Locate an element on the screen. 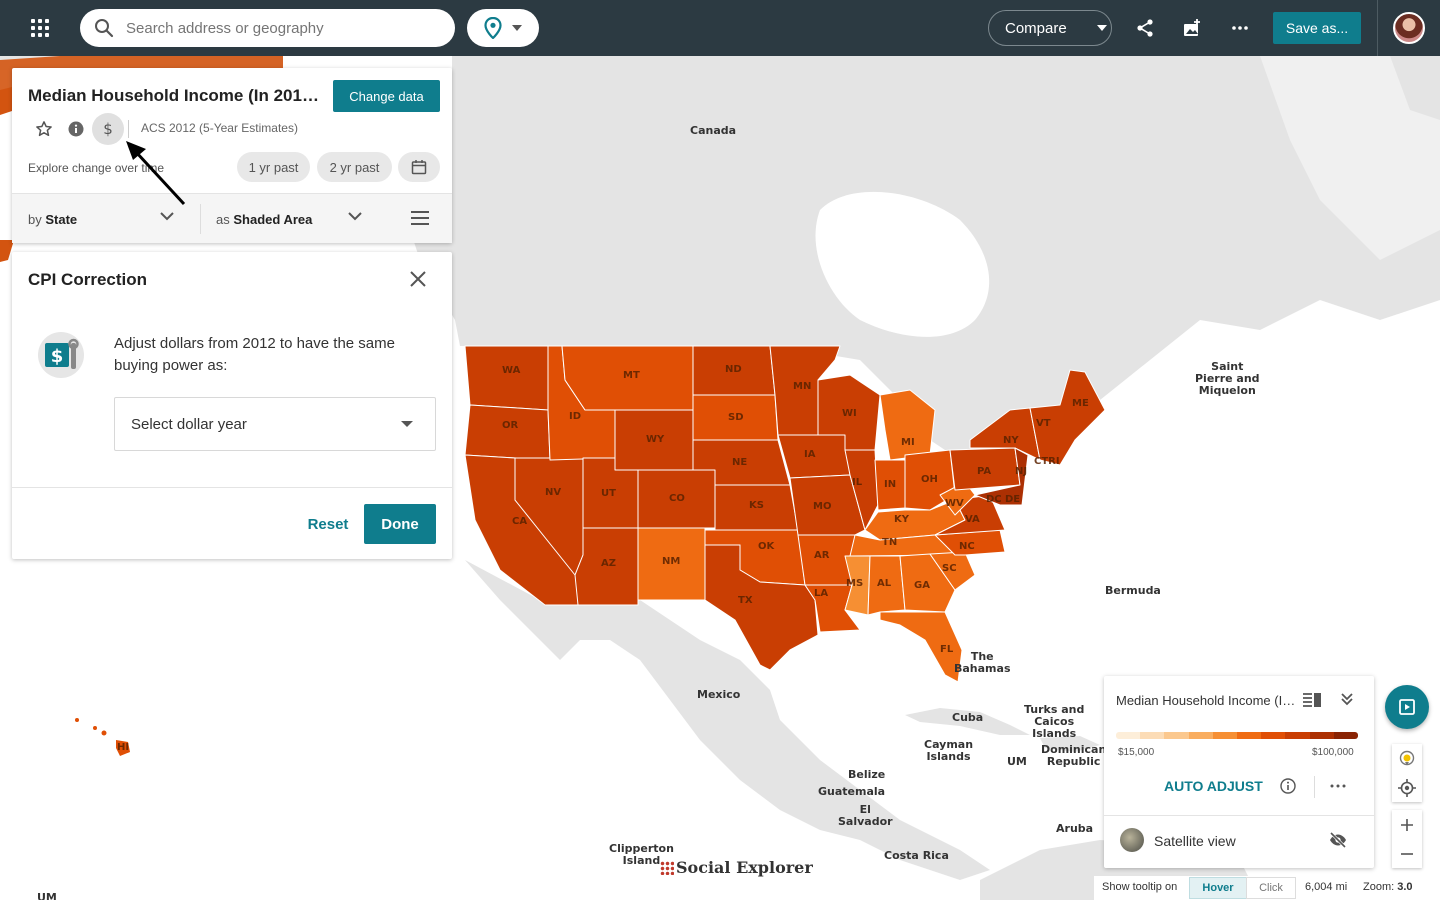 Image resolution: width=1440 pixels, height=900 pixels. compare-button: Compare is located at coordinates (1050, 28).